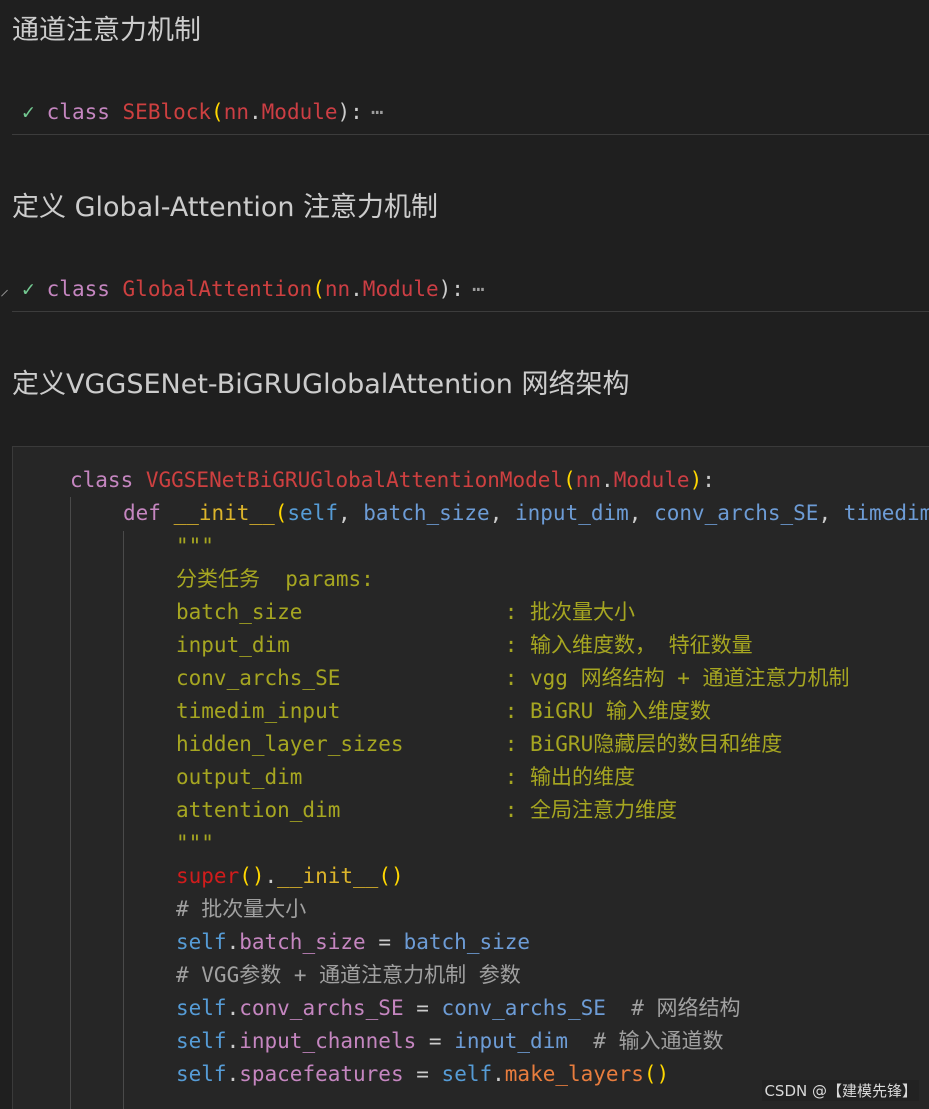 This screenshot has width=929, height=1109. What do you see at coordinates (290, 876) in the screenshot?
I see `code-line-13: super().__init__()` at bounding box center [290, 876].